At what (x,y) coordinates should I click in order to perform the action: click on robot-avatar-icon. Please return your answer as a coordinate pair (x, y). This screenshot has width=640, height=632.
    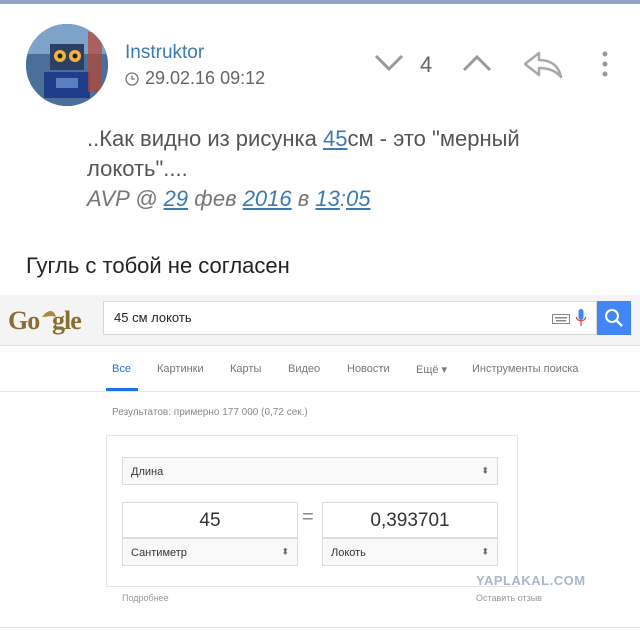
    Looking at the image, I should click on (67, 65).